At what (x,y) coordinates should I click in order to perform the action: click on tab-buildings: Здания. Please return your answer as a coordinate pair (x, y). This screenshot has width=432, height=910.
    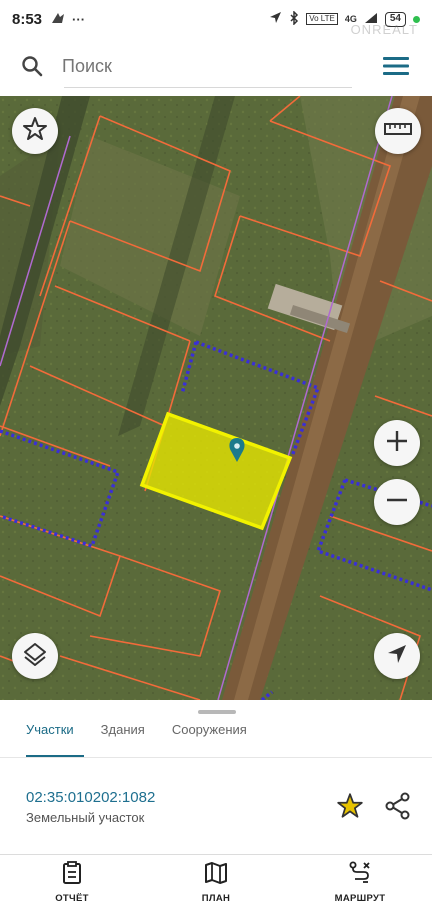
    Looking at the image, I should click on (123, 734).